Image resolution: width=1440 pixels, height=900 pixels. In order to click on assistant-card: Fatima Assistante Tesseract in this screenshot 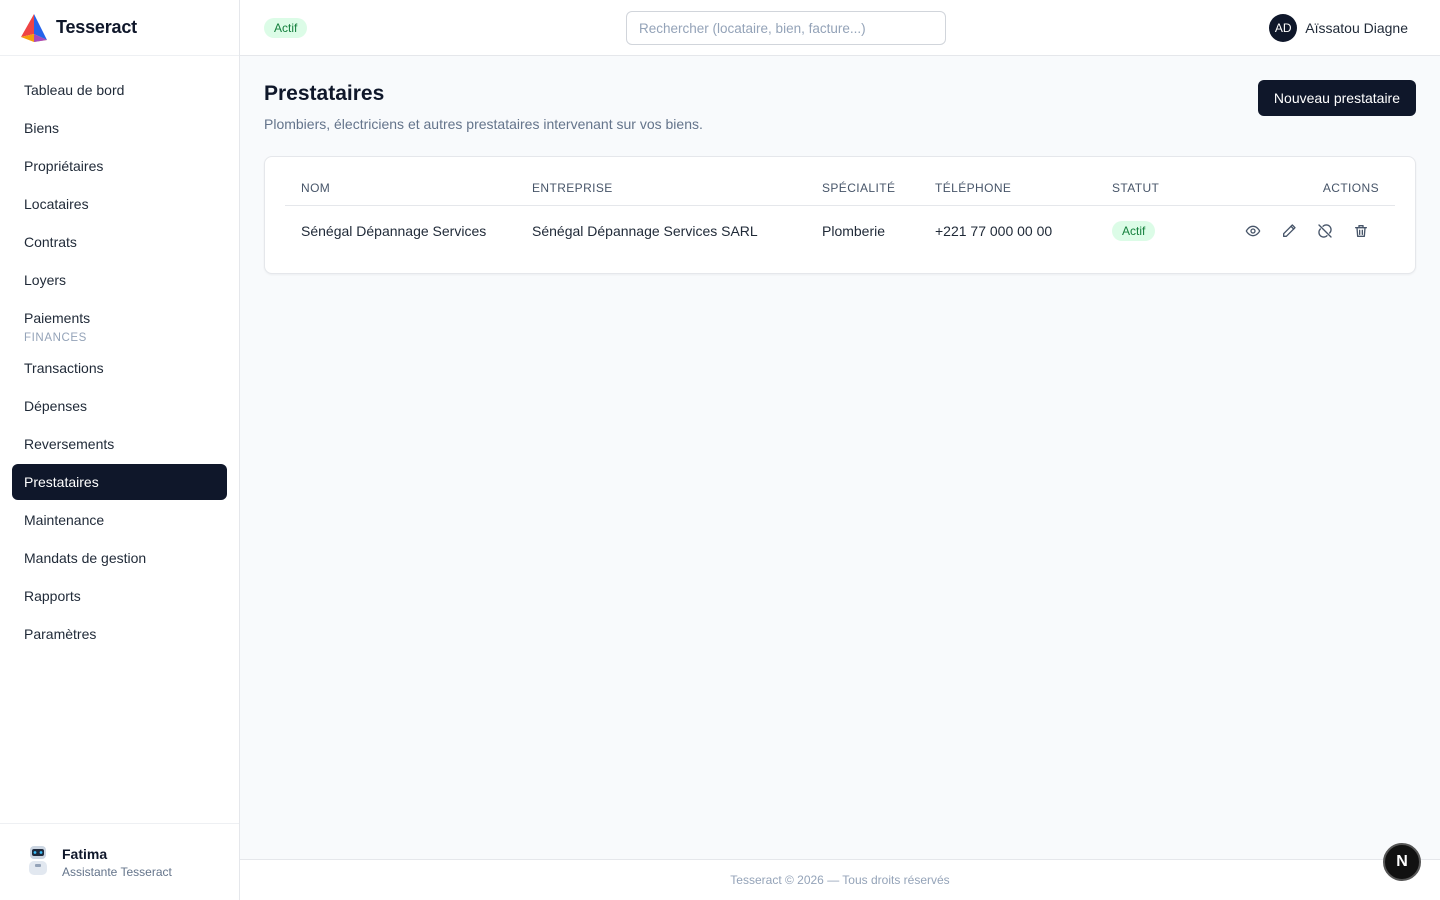, I will do `click(119, 861)`.